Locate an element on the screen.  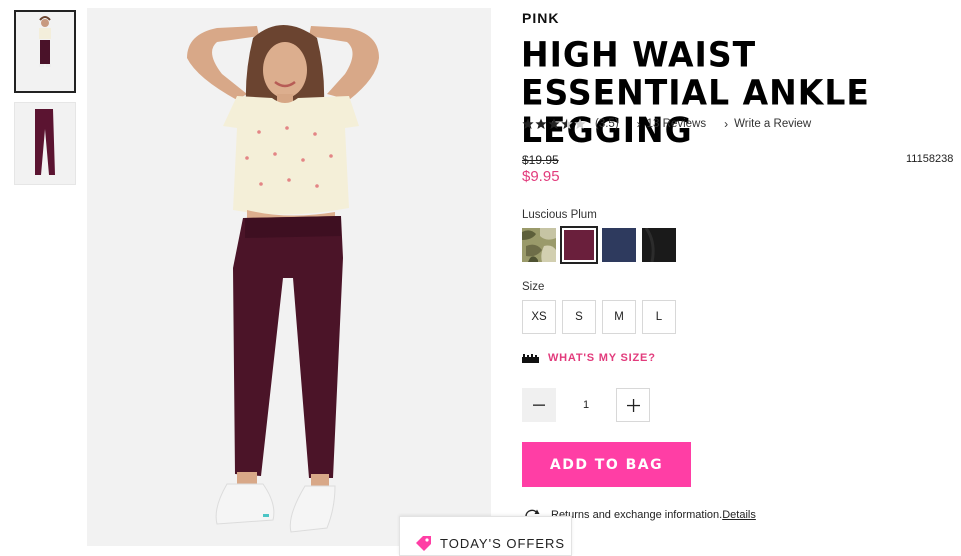
star-empty-icon is located at coordinates (580, 123).